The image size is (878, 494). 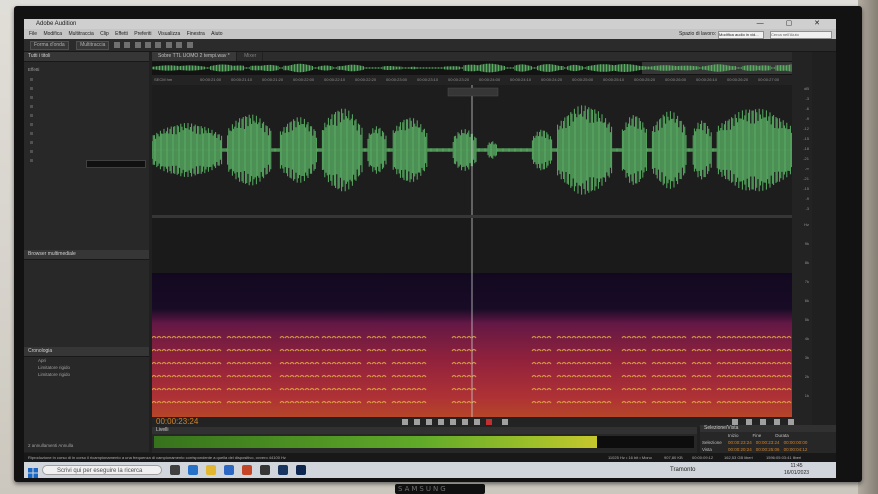 What do you see at coordinates (116, 44) in the screenshot?
I see `move-tool-icon` at bounding box center [116, 44].